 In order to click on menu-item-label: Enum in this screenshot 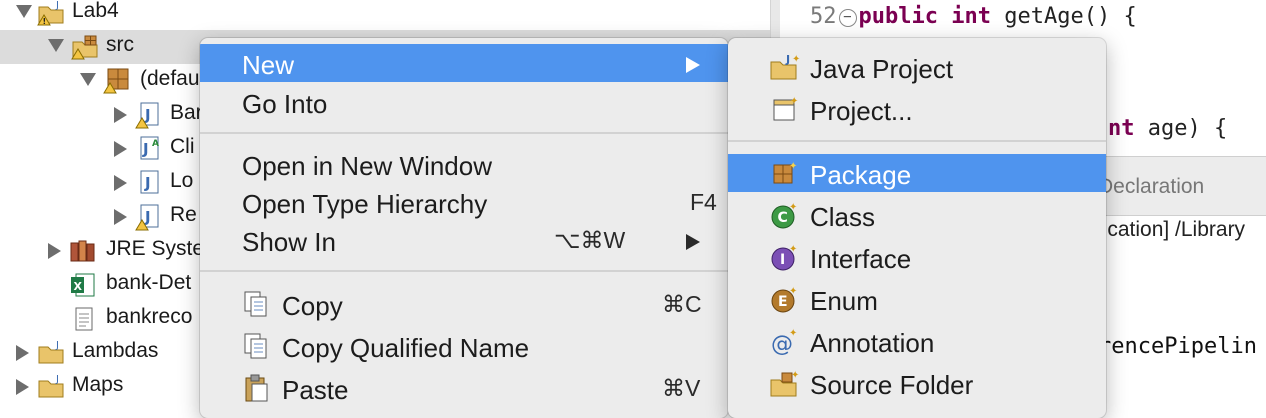, I will do `click(844, 301)`.